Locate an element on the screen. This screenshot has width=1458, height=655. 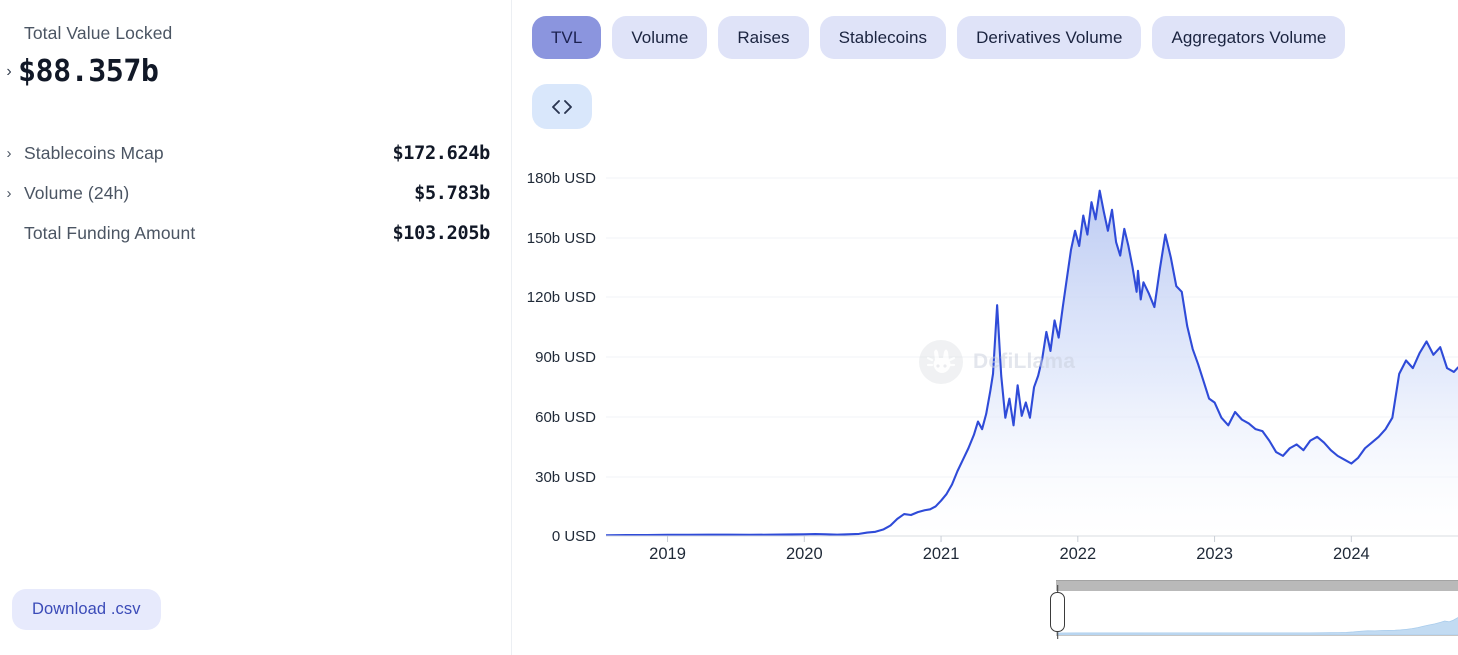
stat-row-volume-24h: › Volume (24h) $5.783b is located at coordinates (245, 193).